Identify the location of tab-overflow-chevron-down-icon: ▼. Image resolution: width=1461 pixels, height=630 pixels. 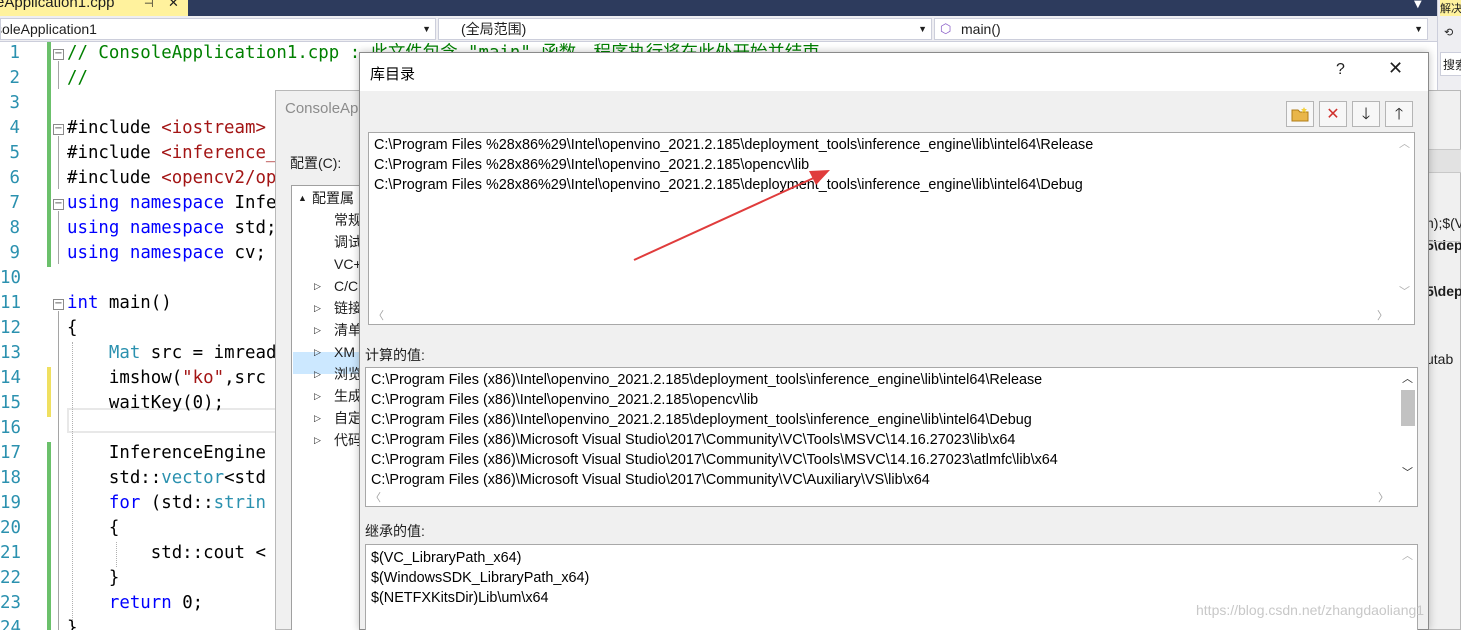
(1418, 5).